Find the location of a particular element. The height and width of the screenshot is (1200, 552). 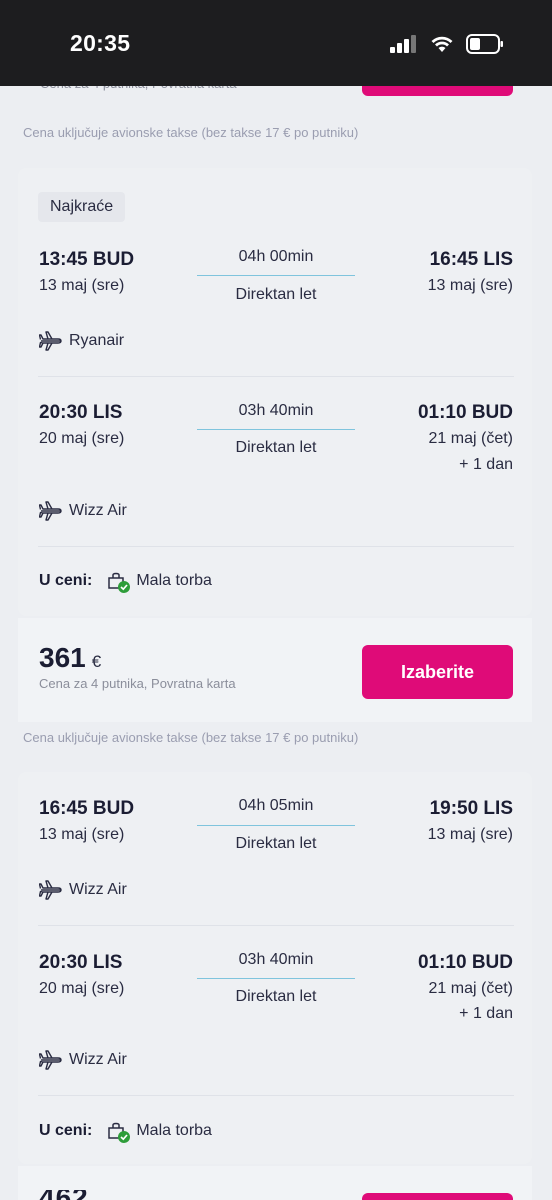

arrival-time: 16:45 LIS is located at coordinates (471, 259).